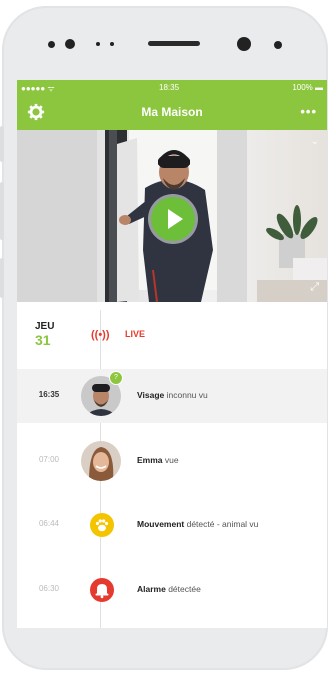 Image resolution: width=330 pixels, height=676 pixels. Describe the element at coordinates (158, 460) in the screenshot. I see `event-label: Emma vue` at that location.